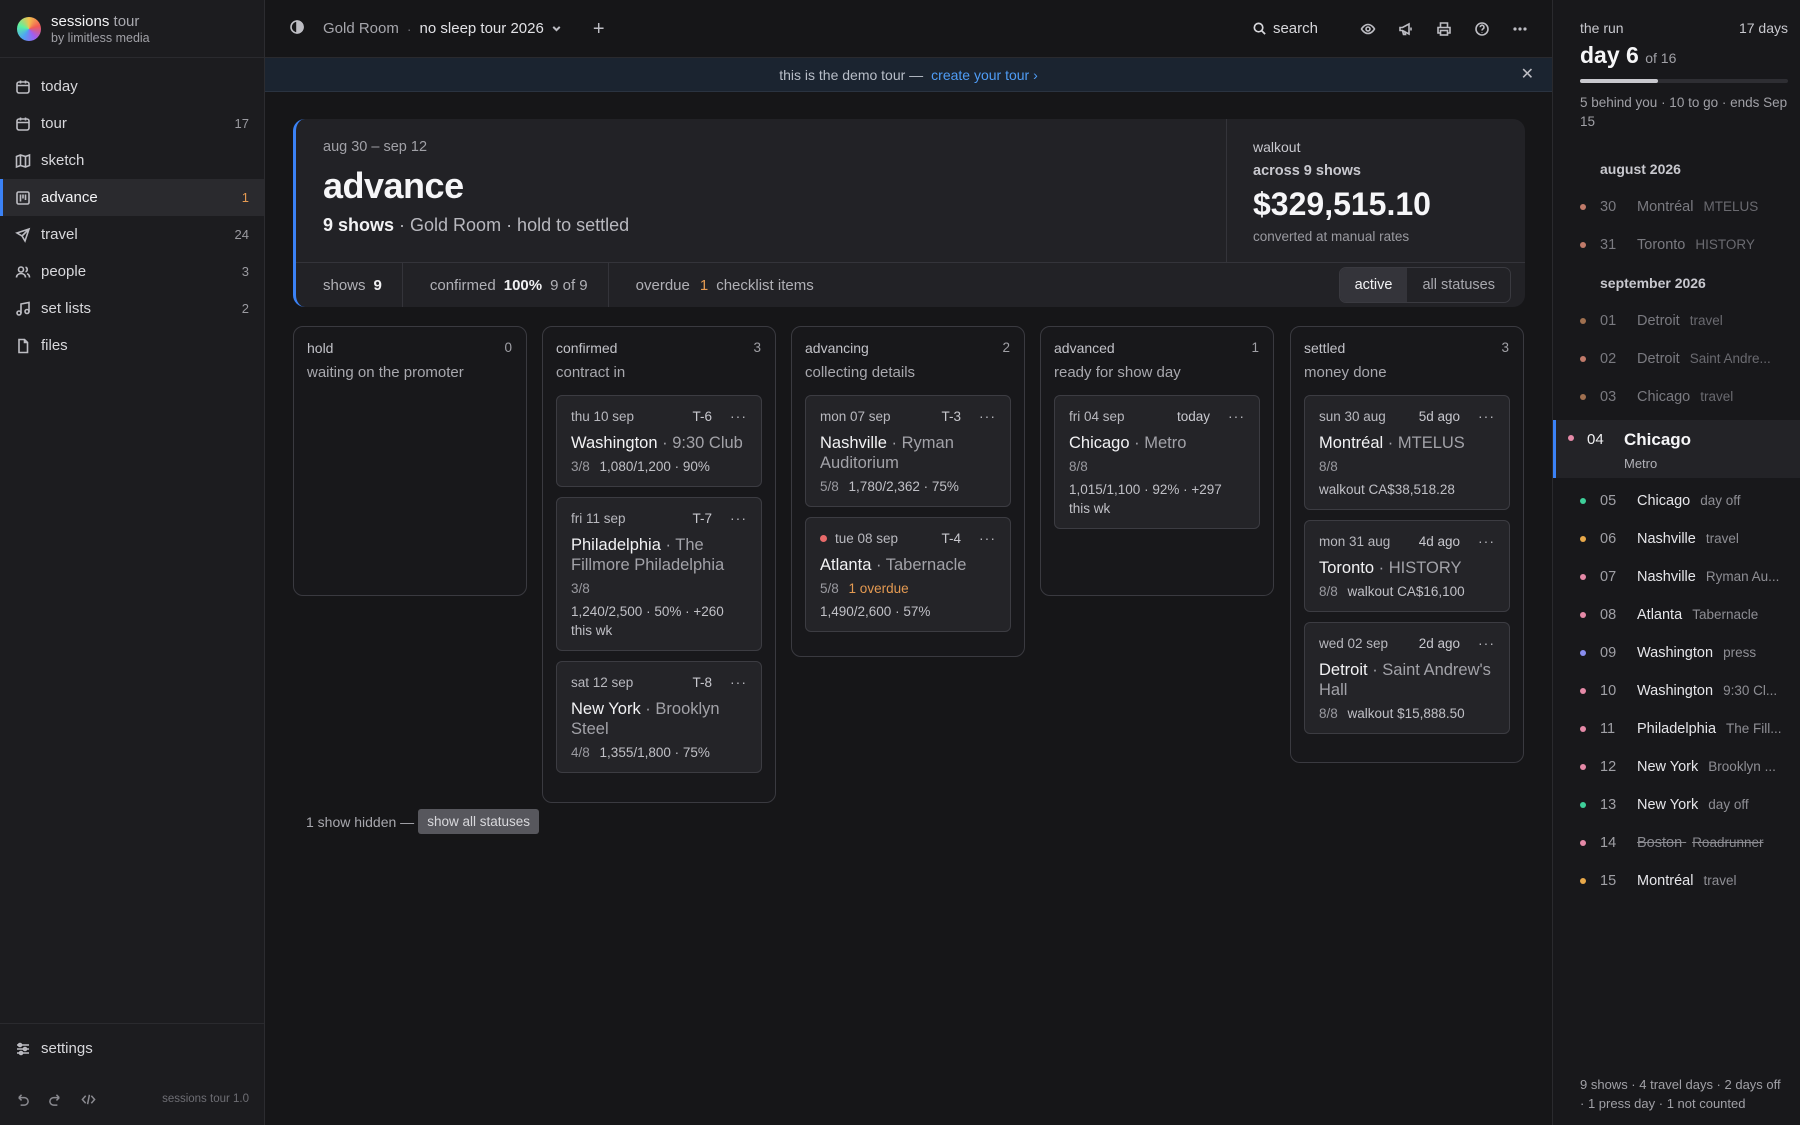  I want to click on eye-icon, so click(1368, 29).